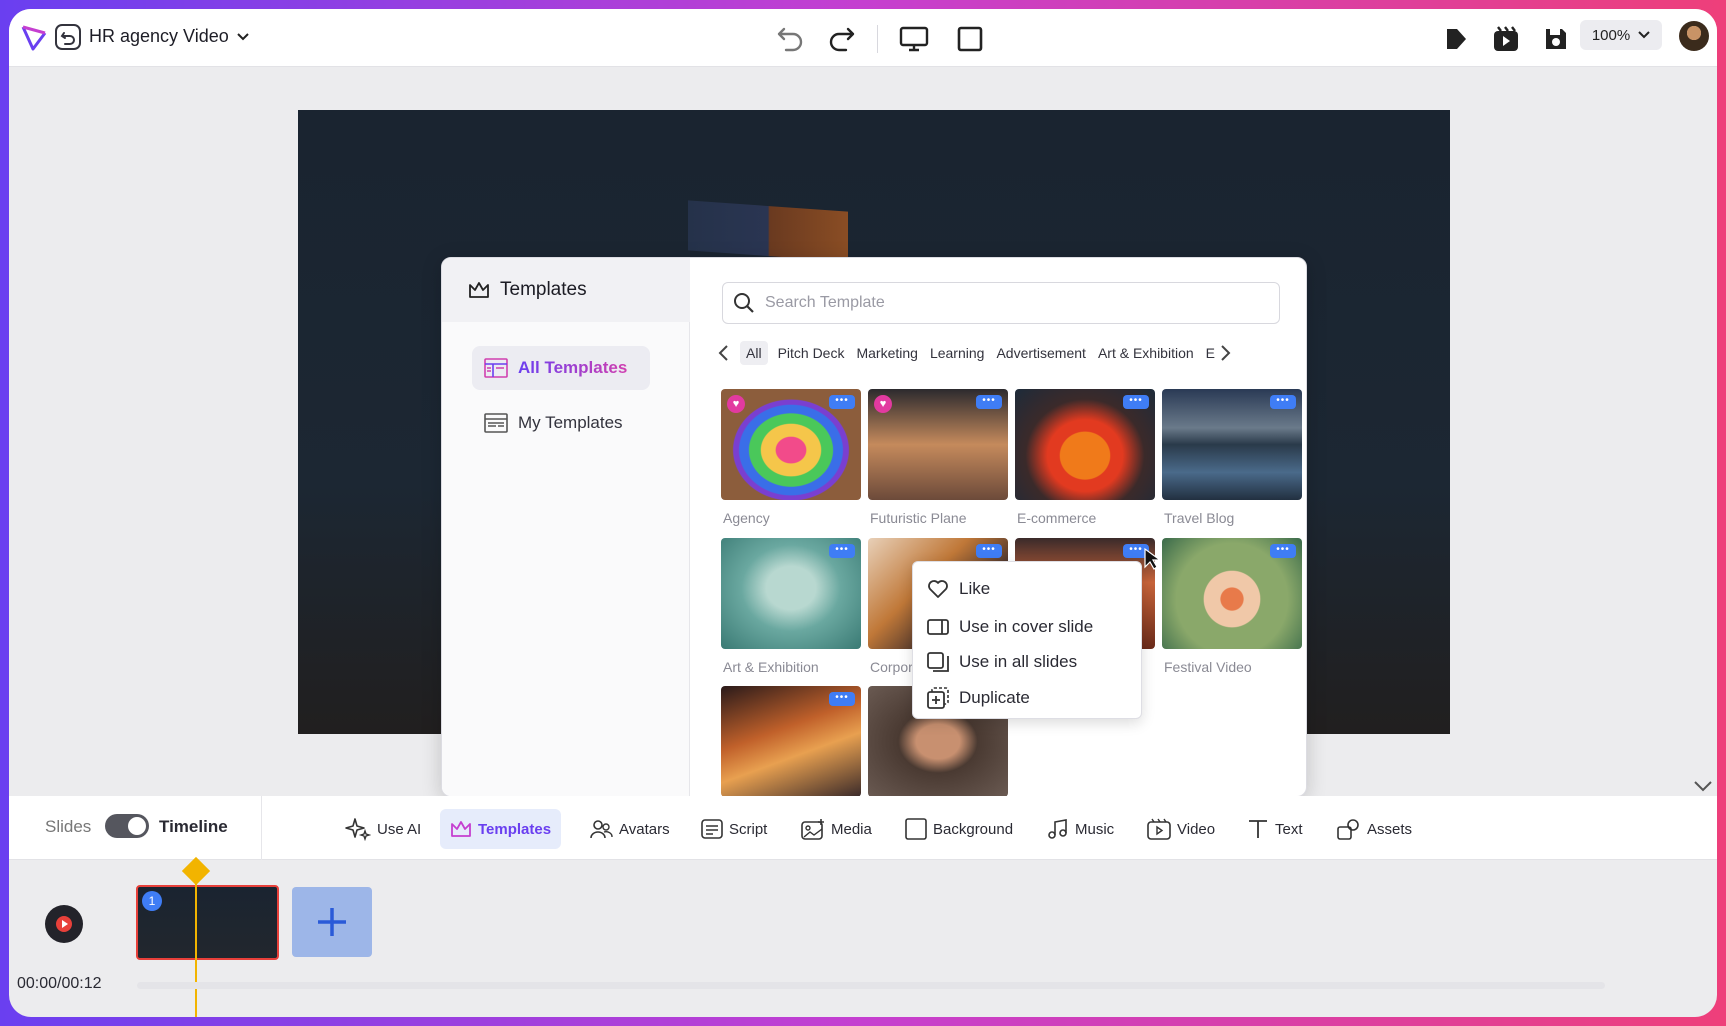 The image size is (1726, 1026). Describe the element at coordinates (159, 36) in the screenshot. I see `project-title: HR agency Video` at that location.